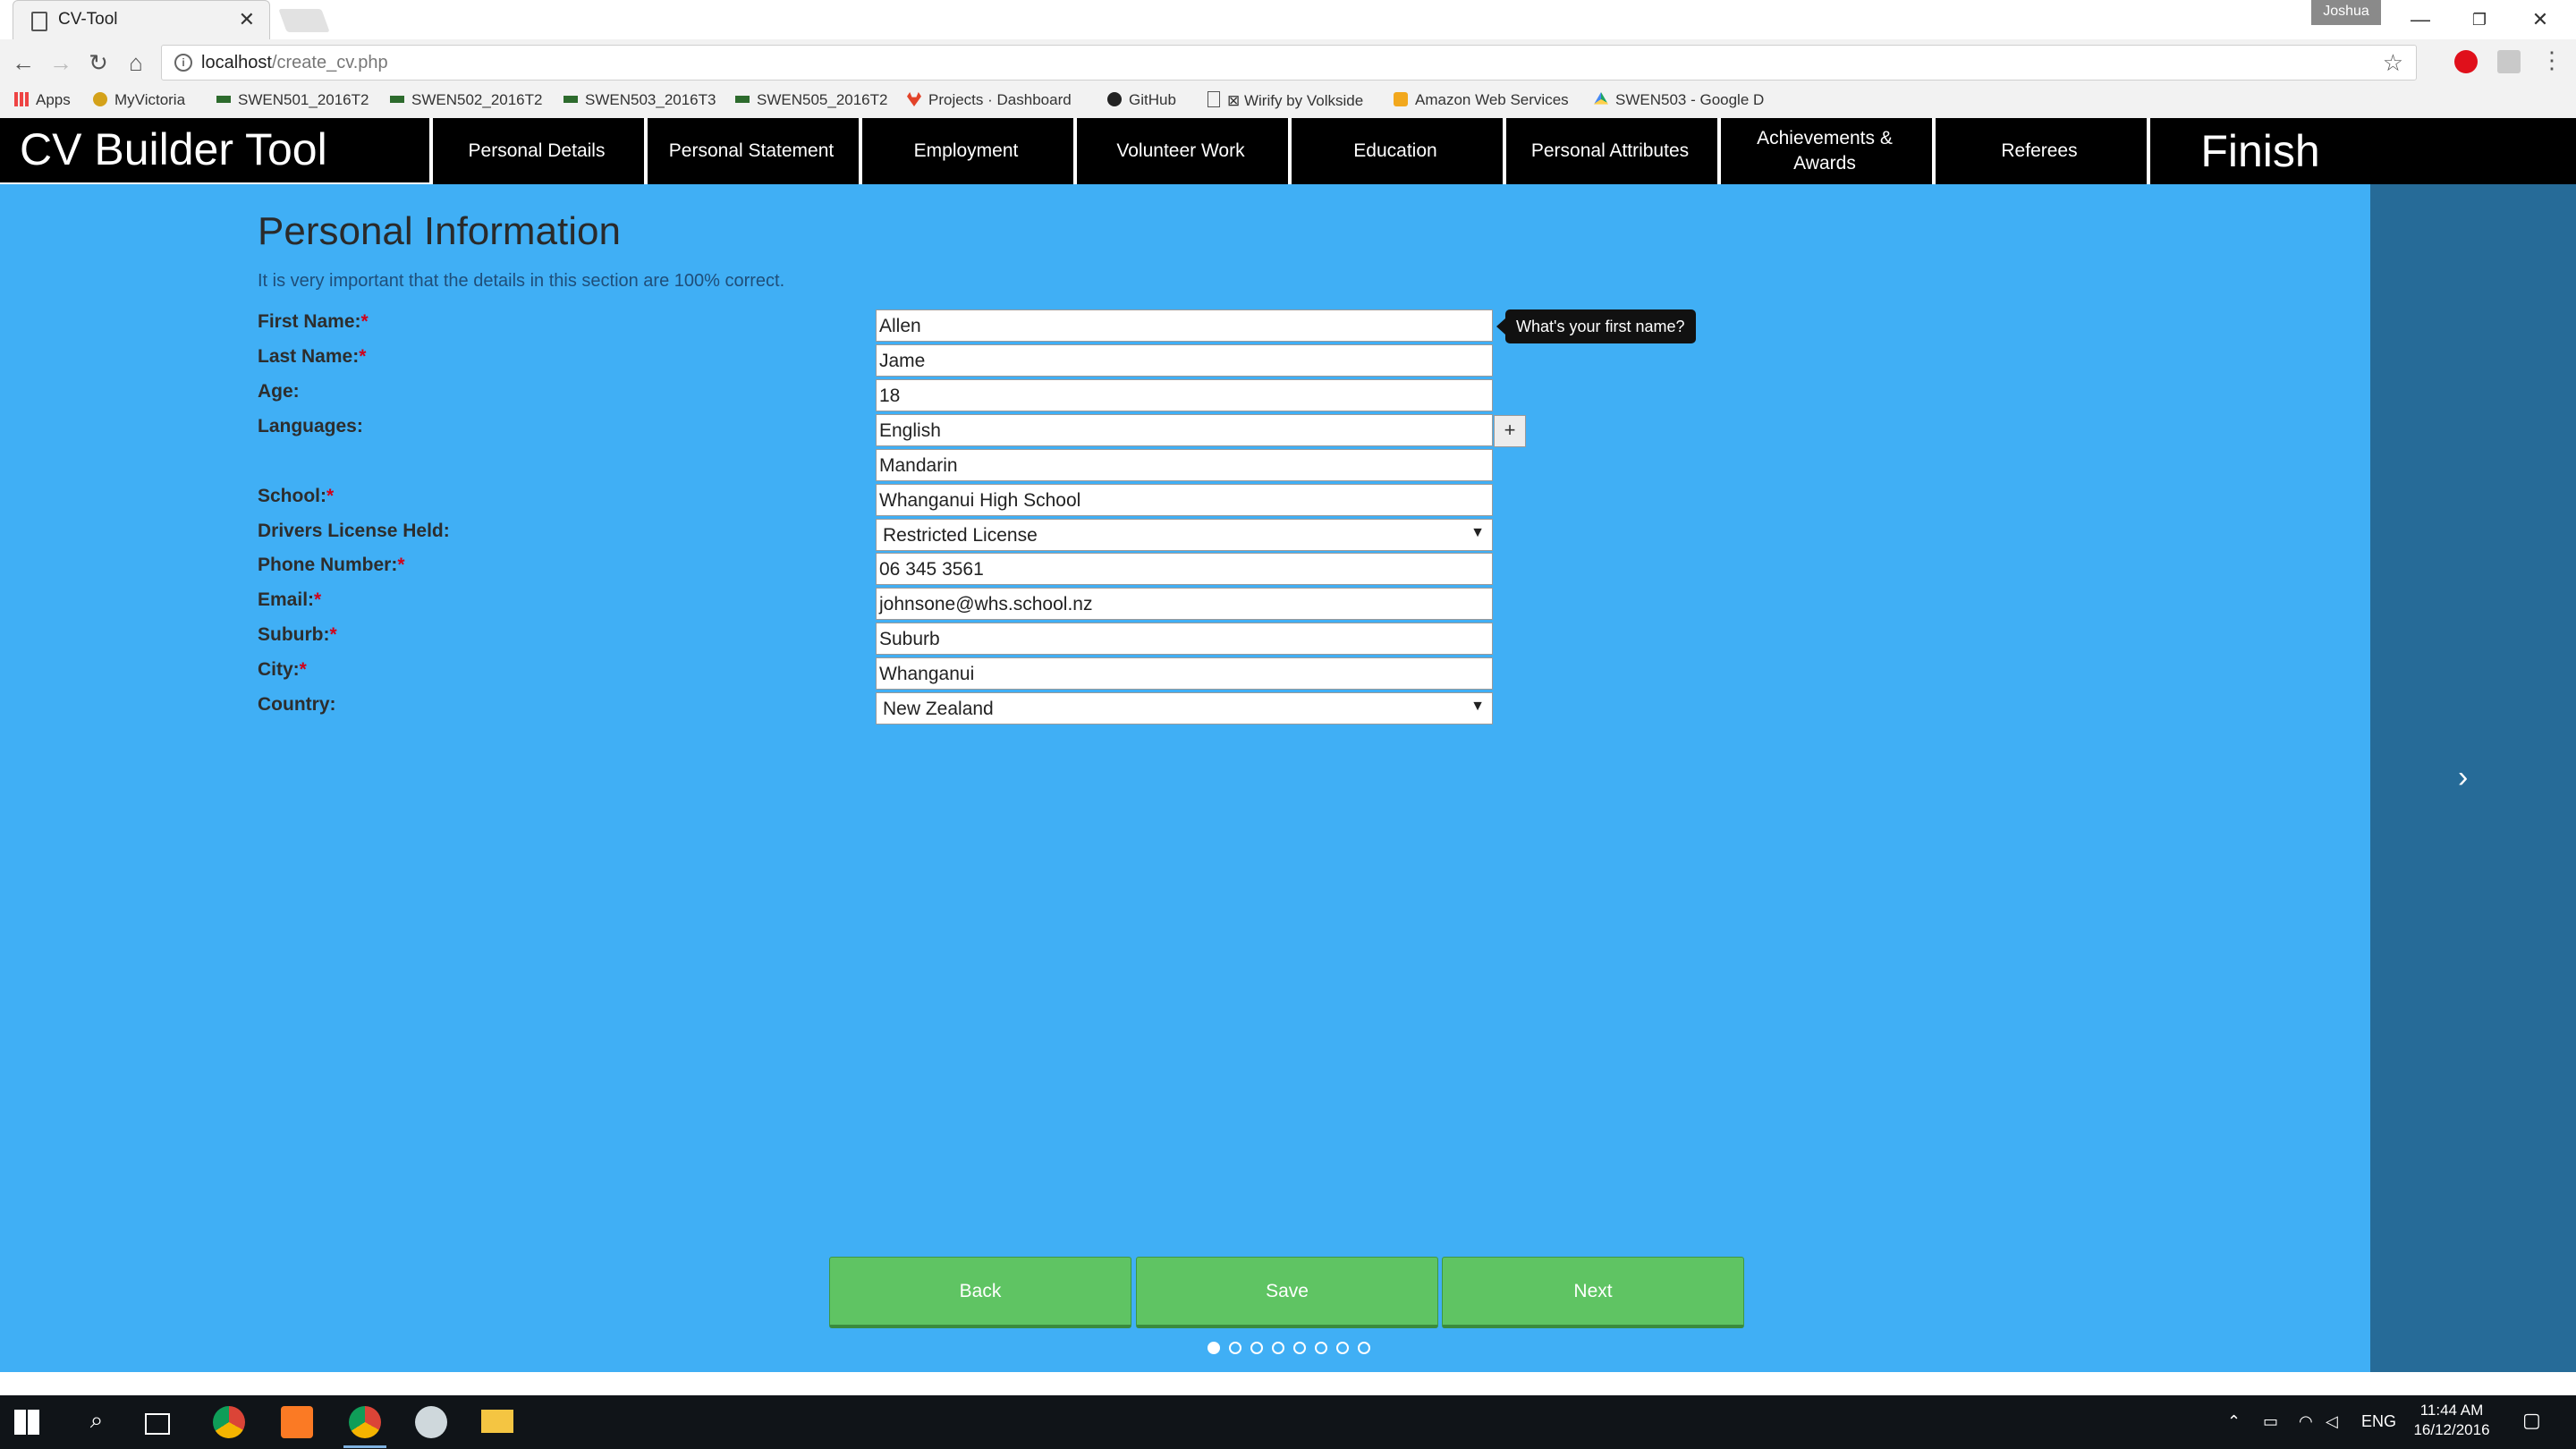 The width and height of the screenshot is (2576, 1449). What do you see at coordinates (1184, 639) in the screenshot?
I see `suburb-input: Suburb` at bounding box center [1184, 639].